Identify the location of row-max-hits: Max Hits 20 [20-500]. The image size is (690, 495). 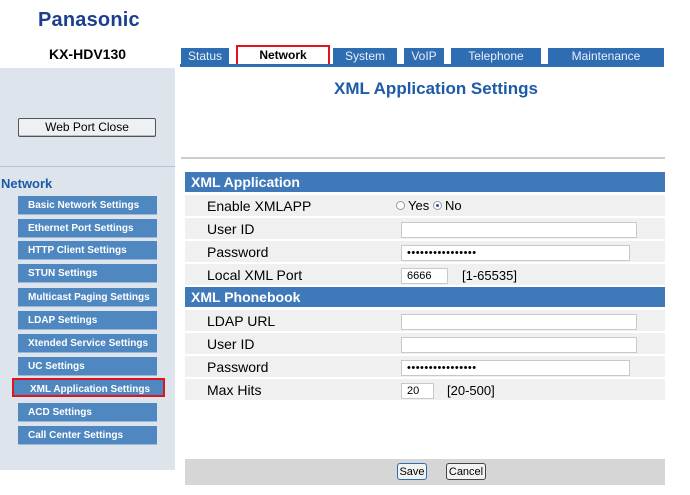
(425, 390).